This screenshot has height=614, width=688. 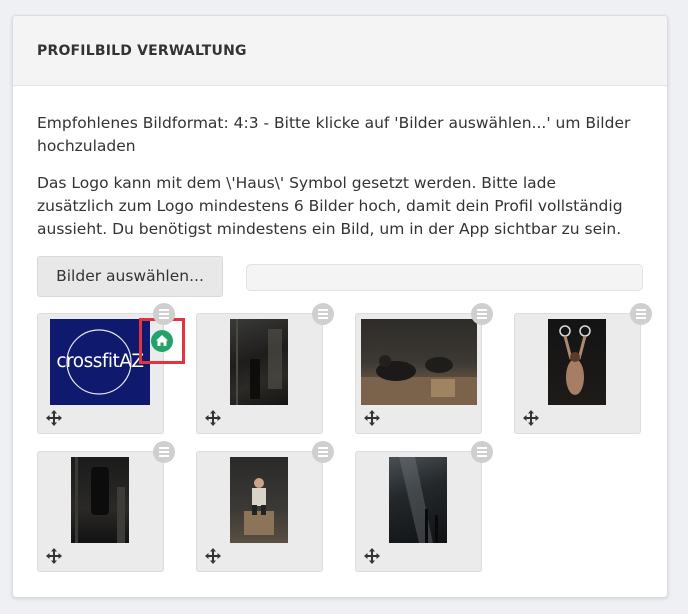 I want to click on logo-thumbnail: crossfitAZ, so click(x=100, y=362).